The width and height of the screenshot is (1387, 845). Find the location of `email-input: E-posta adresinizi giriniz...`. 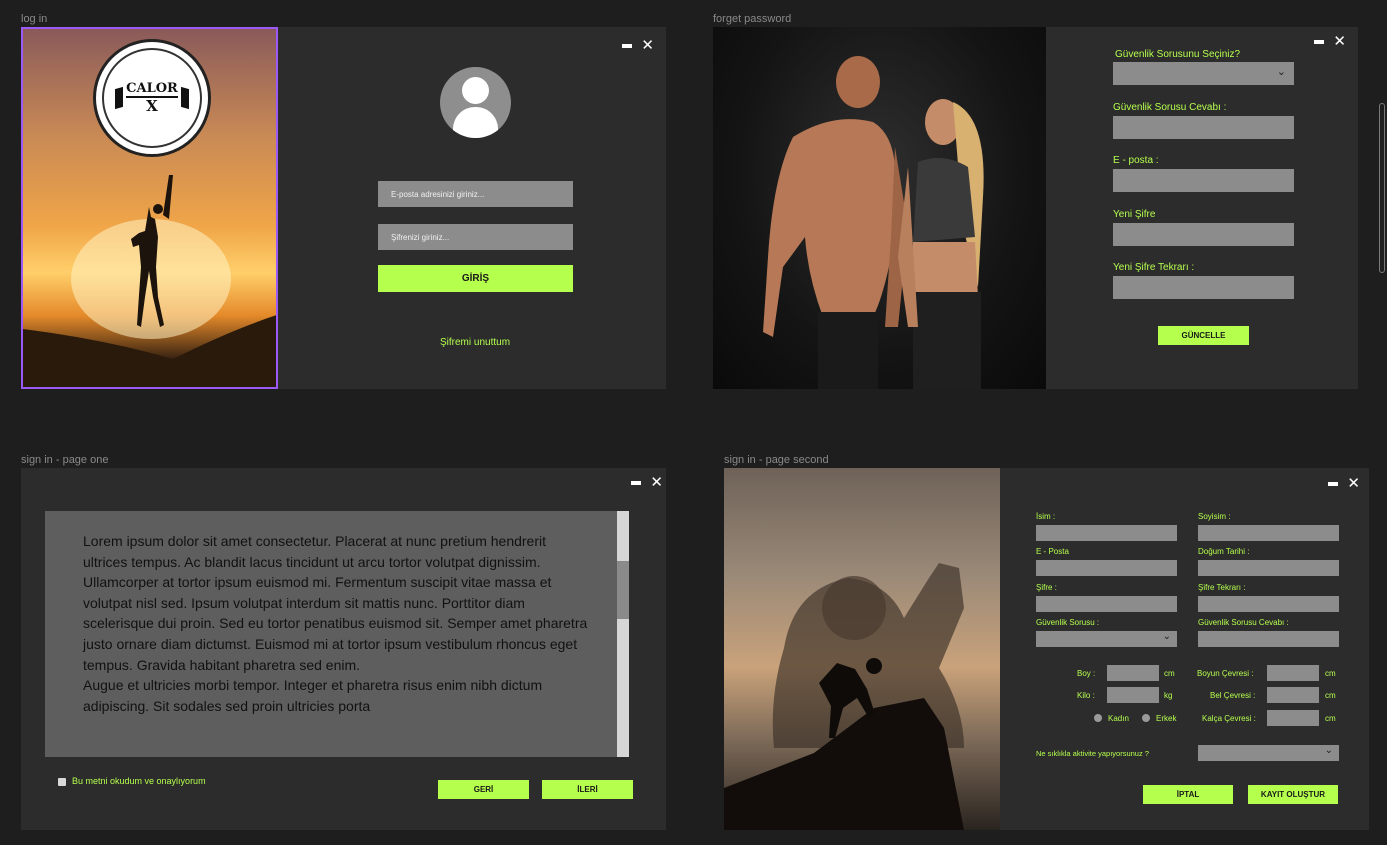

email-input: E-posta adresinizi giriniz... is located at coordinates (475, 194).